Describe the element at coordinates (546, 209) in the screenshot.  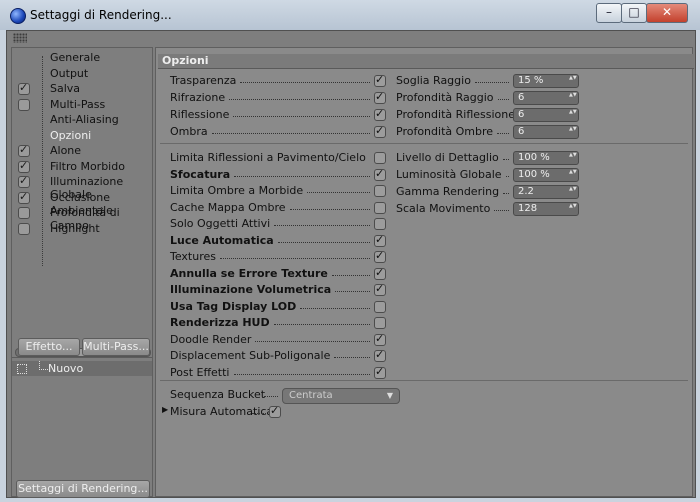
I see `value-spinner: 128 ▲▼` at that location.